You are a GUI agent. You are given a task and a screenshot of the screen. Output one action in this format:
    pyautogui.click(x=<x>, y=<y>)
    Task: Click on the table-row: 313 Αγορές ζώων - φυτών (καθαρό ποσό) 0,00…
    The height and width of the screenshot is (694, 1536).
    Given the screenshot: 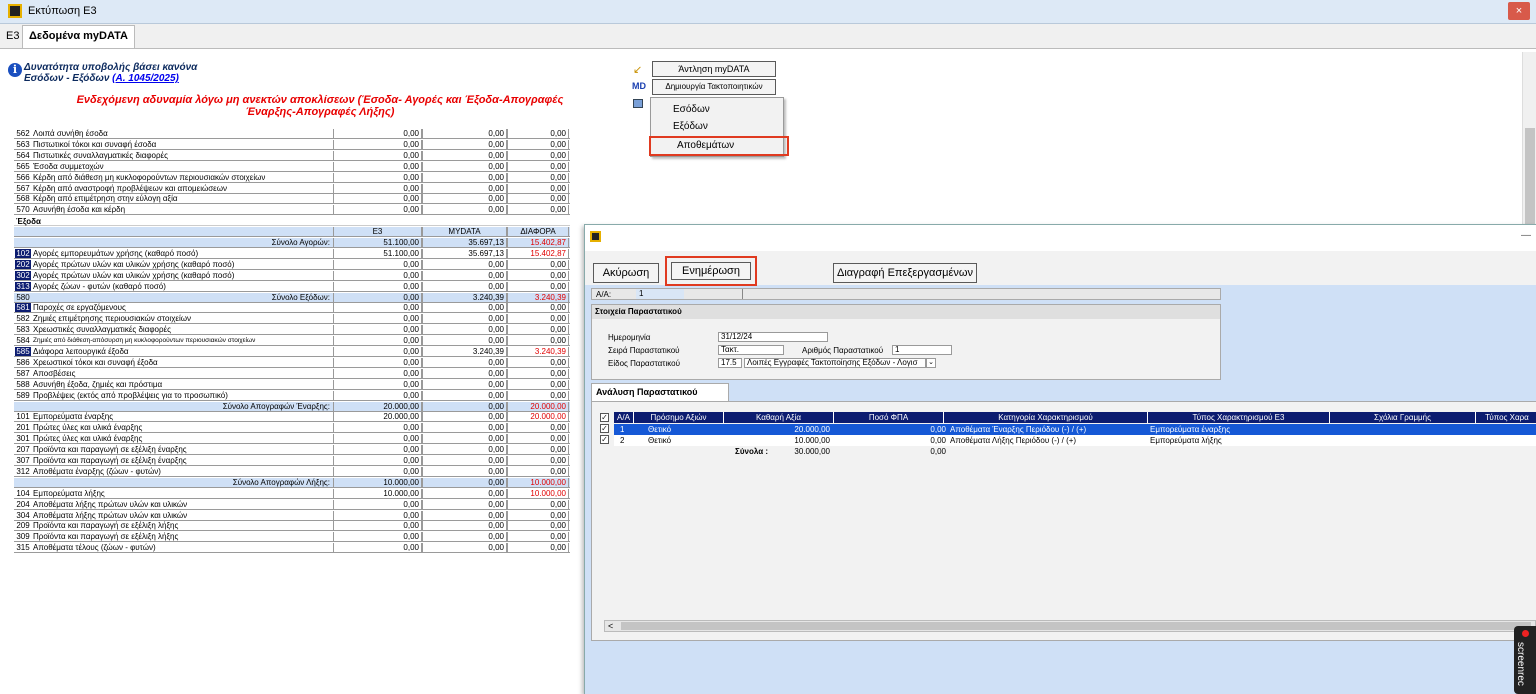 What is the action you would take?
    pyautogui.click(x=292, y=286)
    